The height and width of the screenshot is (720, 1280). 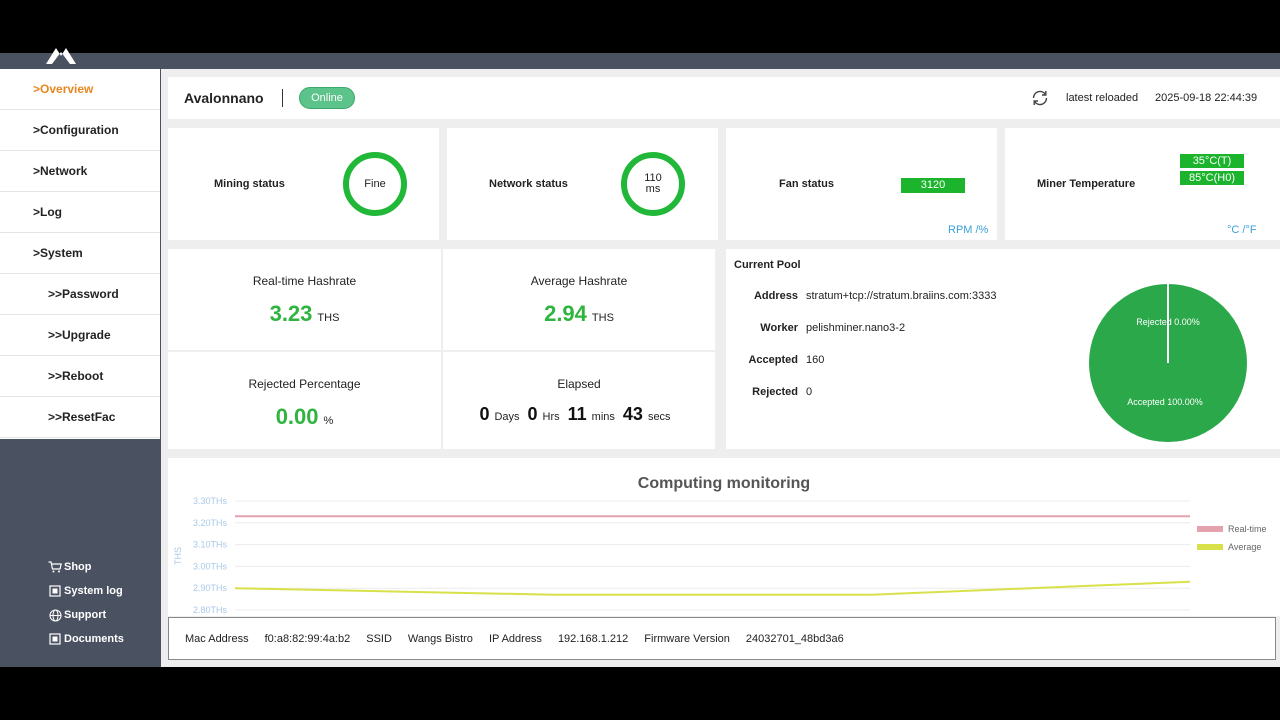 What do you see at coordinates (80, 171) in the screenshot?
I see `sidebar-item-network: >Network` at bounding box center [80, 171].